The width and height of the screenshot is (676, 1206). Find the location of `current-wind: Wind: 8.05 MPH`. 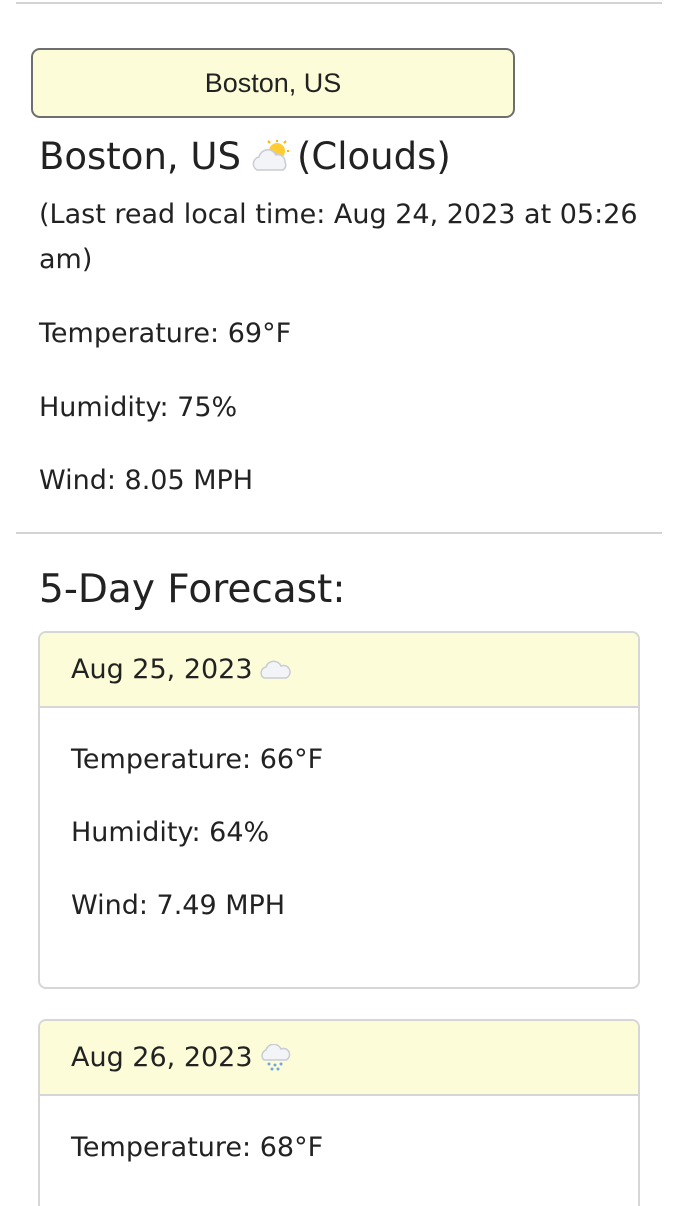

current-wind: Wind: 8.05 MPH is located at coordinates (146, 480).